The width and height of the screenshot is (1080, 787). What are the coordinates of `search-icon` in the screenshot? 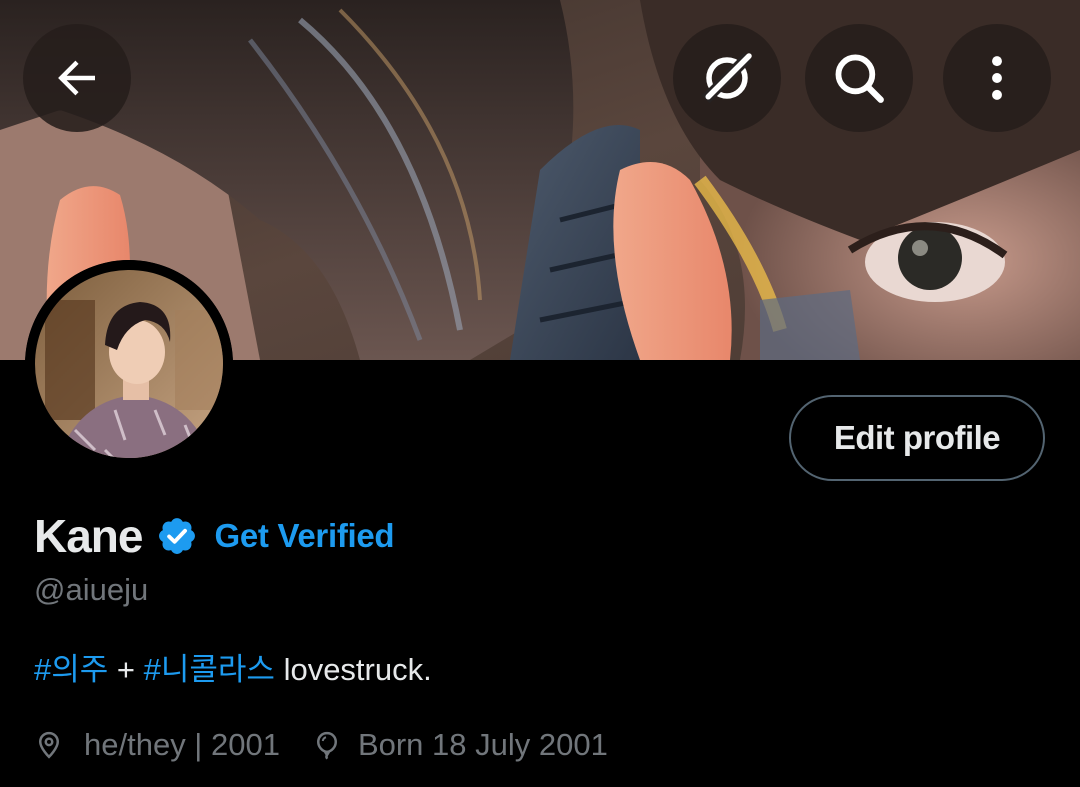 It's located at (859, 78).